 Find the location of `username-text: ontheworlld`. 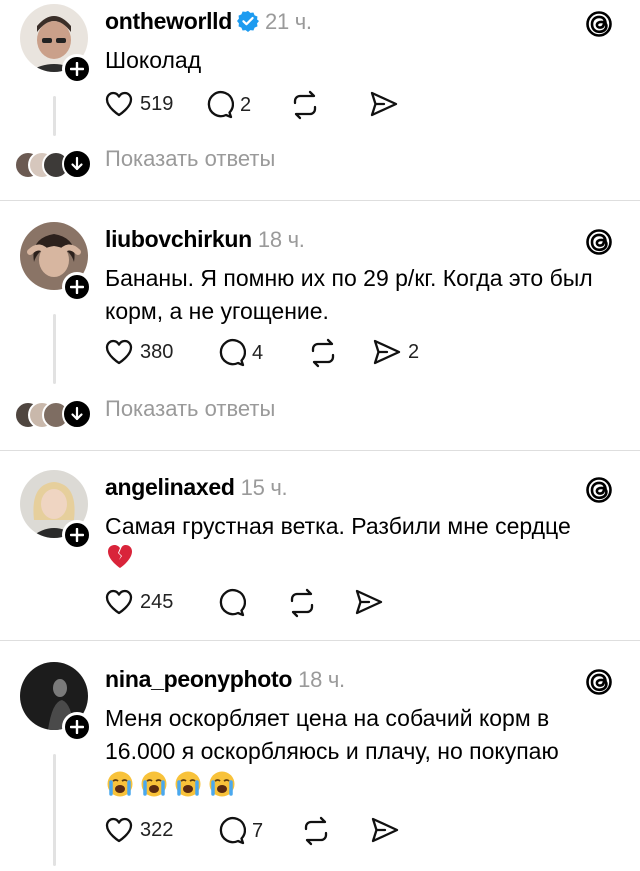

username-text: ontheworlld is located at coordinates (168, 21).